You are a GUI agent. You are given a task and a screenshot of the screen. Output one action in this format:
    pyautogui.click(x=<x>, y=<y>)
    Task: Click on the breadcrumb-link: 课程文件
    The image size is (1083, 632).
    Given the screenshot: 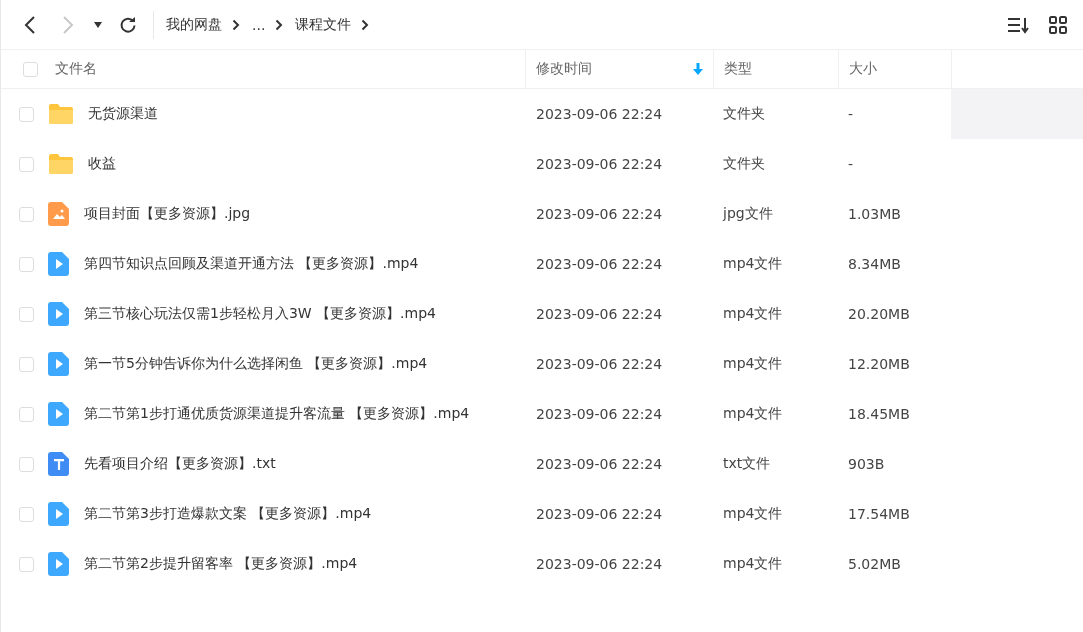 What is the action you would take?
    pyautogui.click(x=323, y=24)
    